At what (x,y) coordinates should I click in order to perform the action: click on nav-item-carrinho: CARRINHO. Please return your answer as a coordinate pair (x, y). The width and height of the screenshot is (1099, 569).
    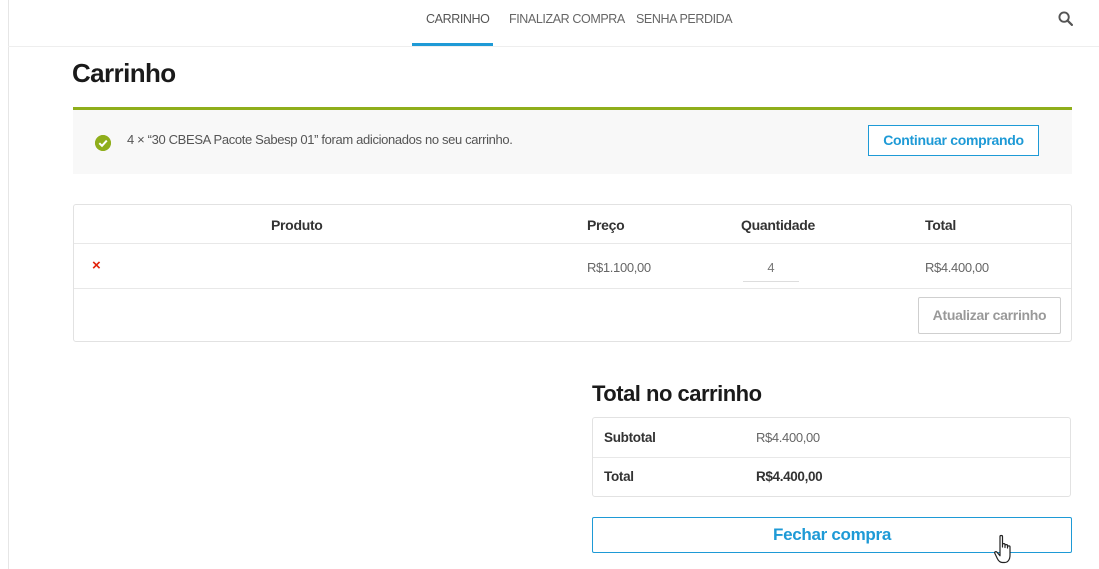
    Looking at the image, I should click on (458, 19).